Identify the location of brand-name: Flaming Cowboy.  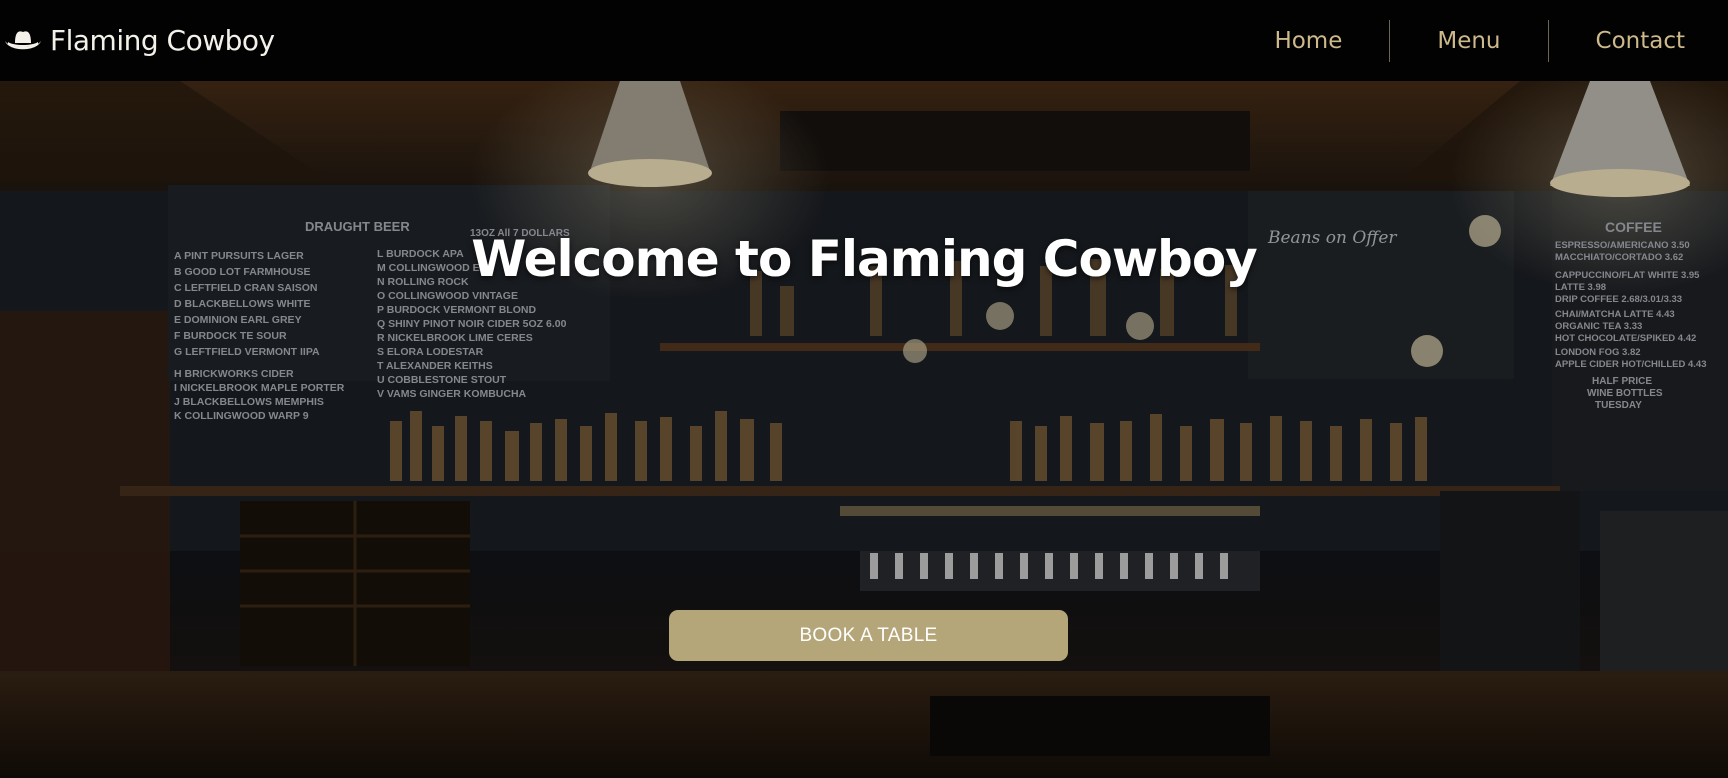
(162, 40).